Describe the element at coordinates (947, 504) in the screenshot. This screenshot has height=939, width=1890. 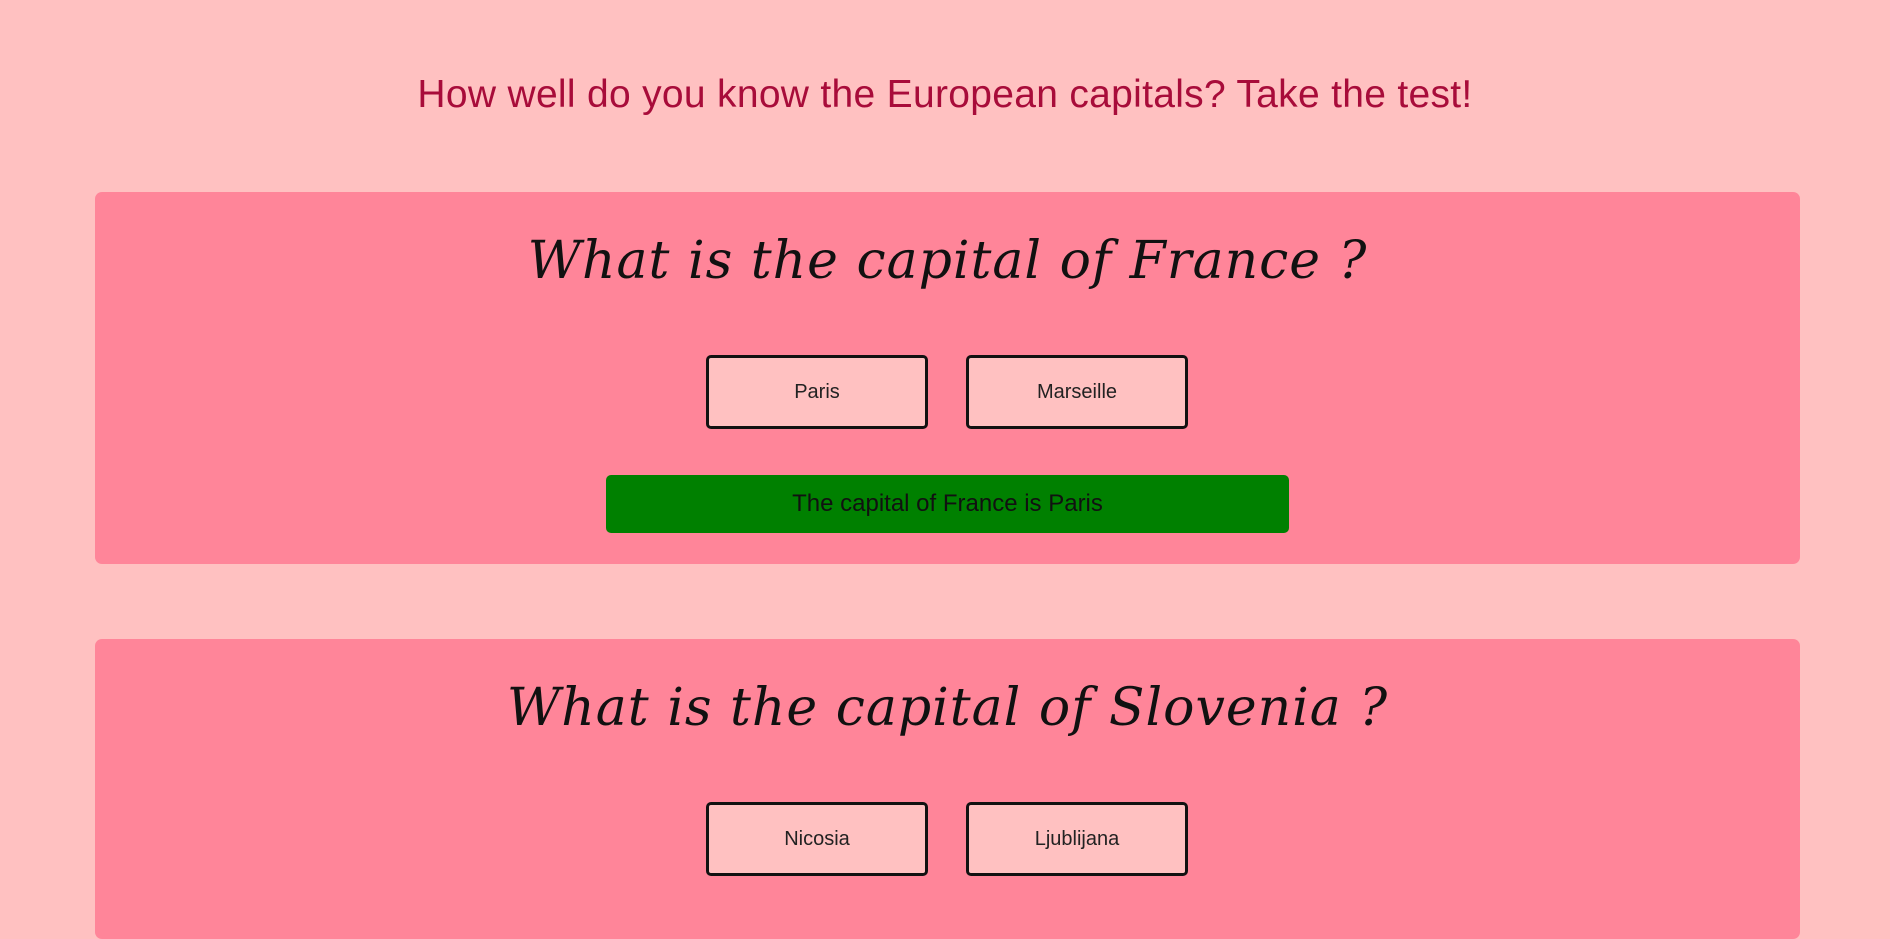
I see `feedback-correct-banner: The capital of France is Paris` at that location.